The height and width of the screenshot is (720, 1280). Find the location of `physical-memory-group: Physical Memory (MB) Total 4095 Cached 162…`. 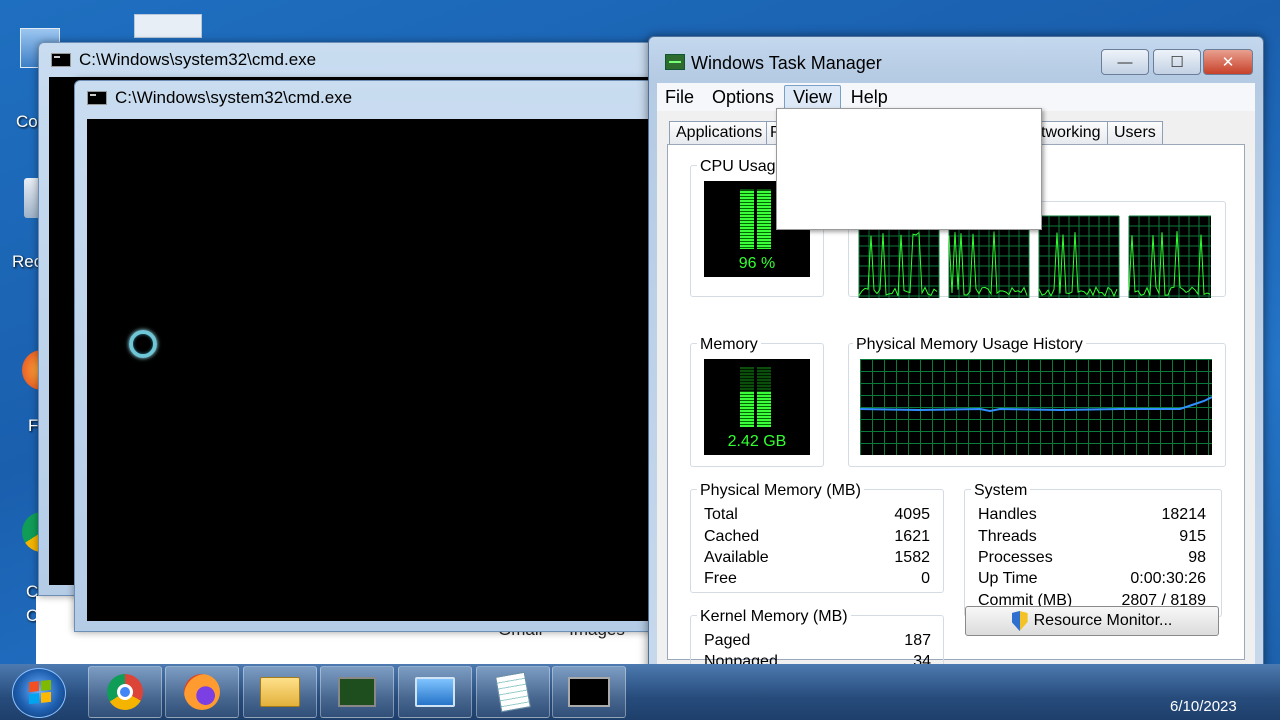

physical-memory-group: Physical Memory (MB) Total 4095 Cached 162… is located at coordinates (817, 537).